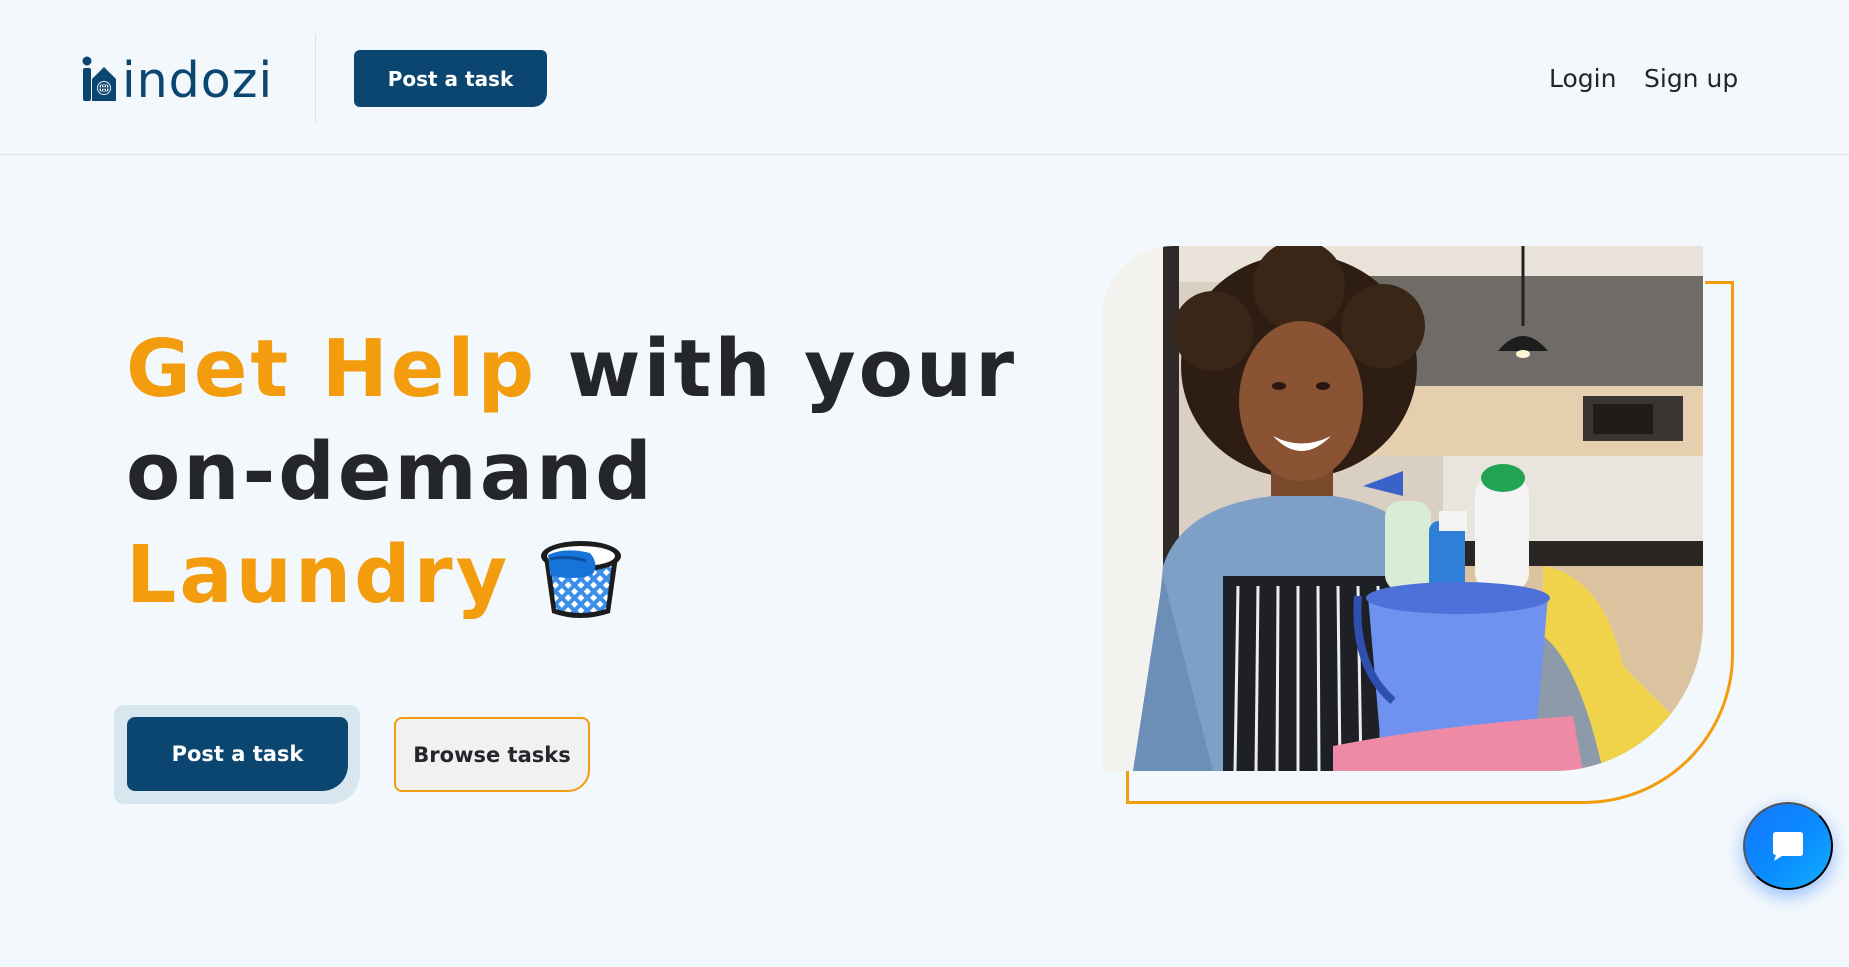 The width and height of the screenshot is (1849, 967). I want to click on hero-title-accent-help: Get Help, so click(332, 369).